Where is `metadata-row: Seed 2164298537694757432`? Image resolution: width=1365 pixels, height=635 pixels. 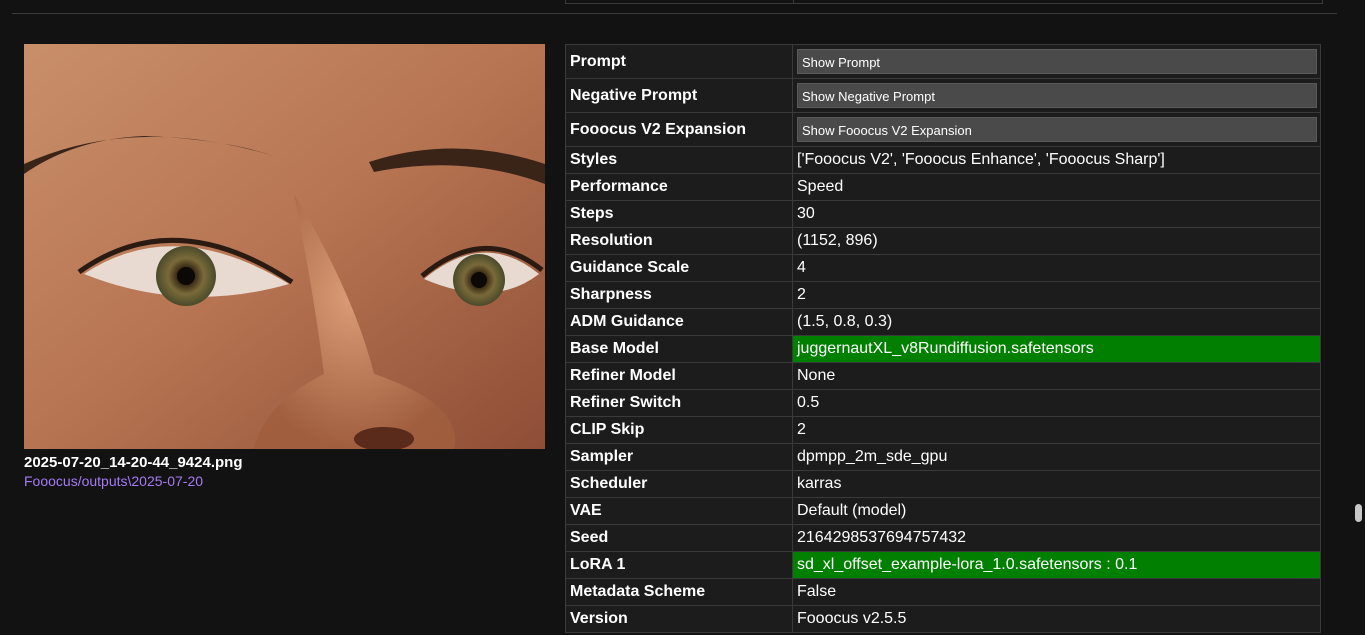
metadata-row: Seed 2164298537694757432 is located at coordinates (943, 538).